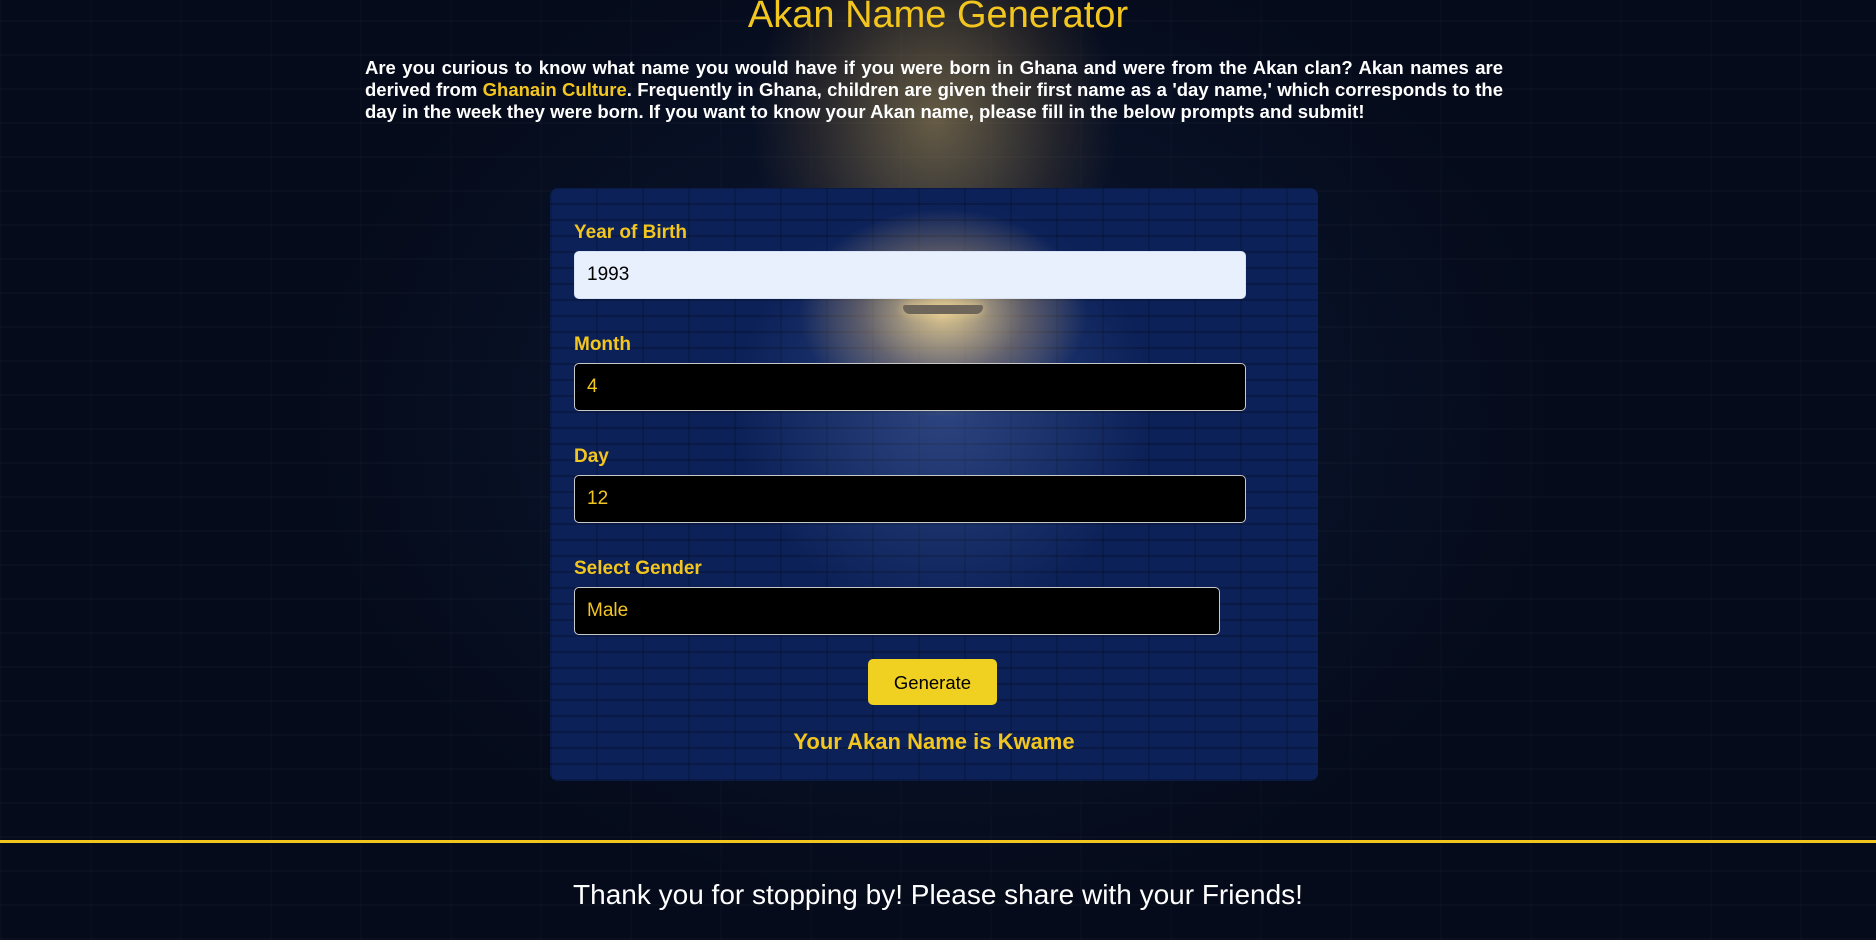 Image resolution: width=1876 pixels, height=940 pixels. Describe the element at coordinates (910, 275) in the screenshot. I see `year-input: 1993` at that location.